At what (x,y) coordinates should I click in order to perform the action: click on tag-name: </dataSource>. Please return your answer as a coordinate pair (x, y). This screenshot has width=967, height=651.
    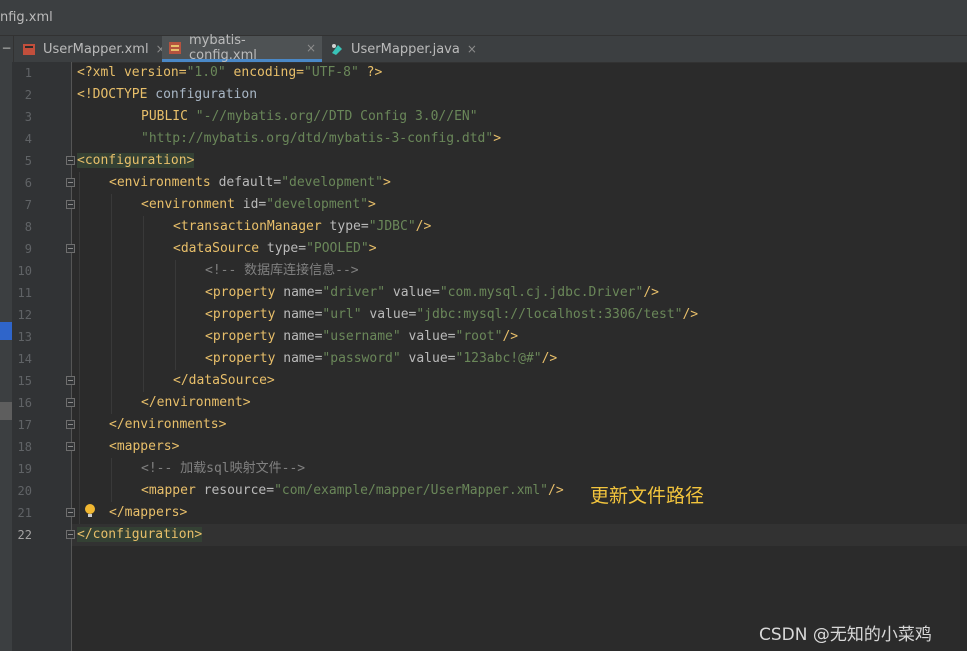
    Looking at the image, I should click on (224, 380).